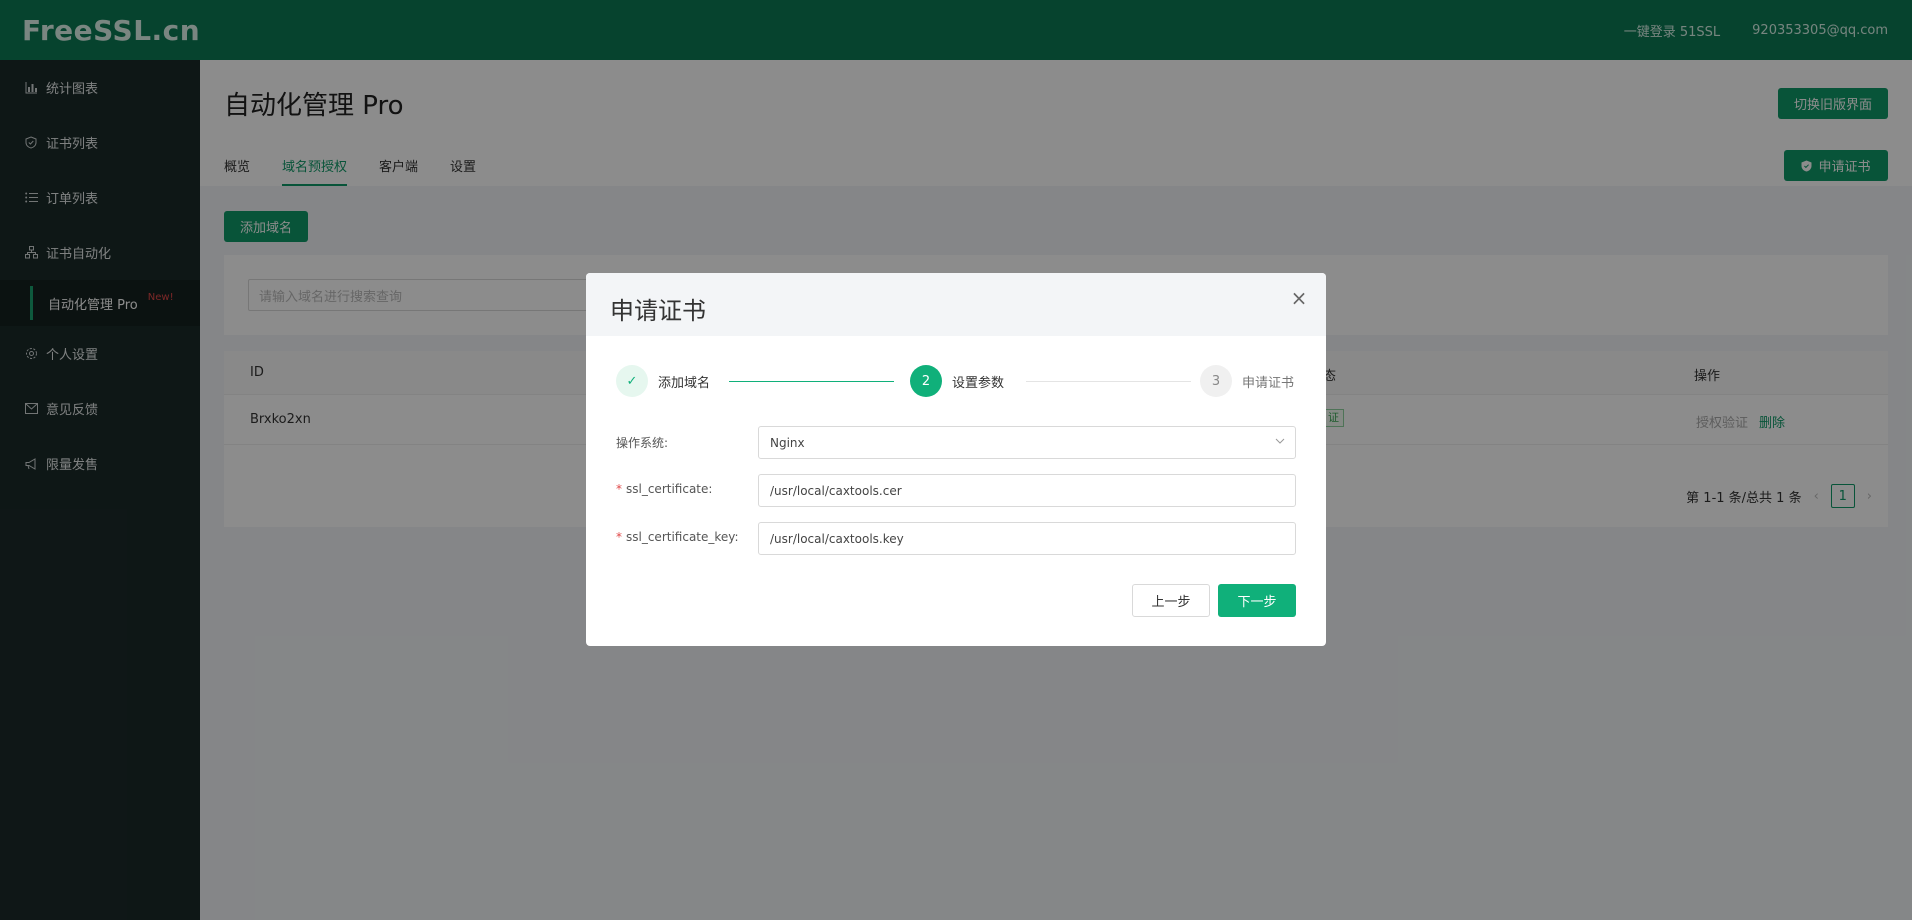 The height and width of the screenshot is (920, 1912). Describe the element at coordinates (1280, 442) in the screenshot. I see `chevron-down-icon` at that location.